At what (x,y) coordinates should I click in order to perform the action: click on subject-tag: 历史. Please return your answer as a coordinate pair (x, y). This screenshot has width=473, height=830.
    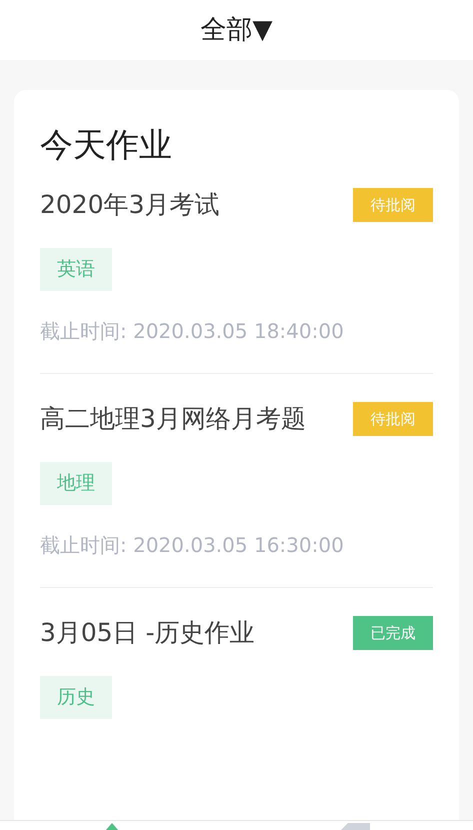
    Looking at the image, I should click on (76, 697).